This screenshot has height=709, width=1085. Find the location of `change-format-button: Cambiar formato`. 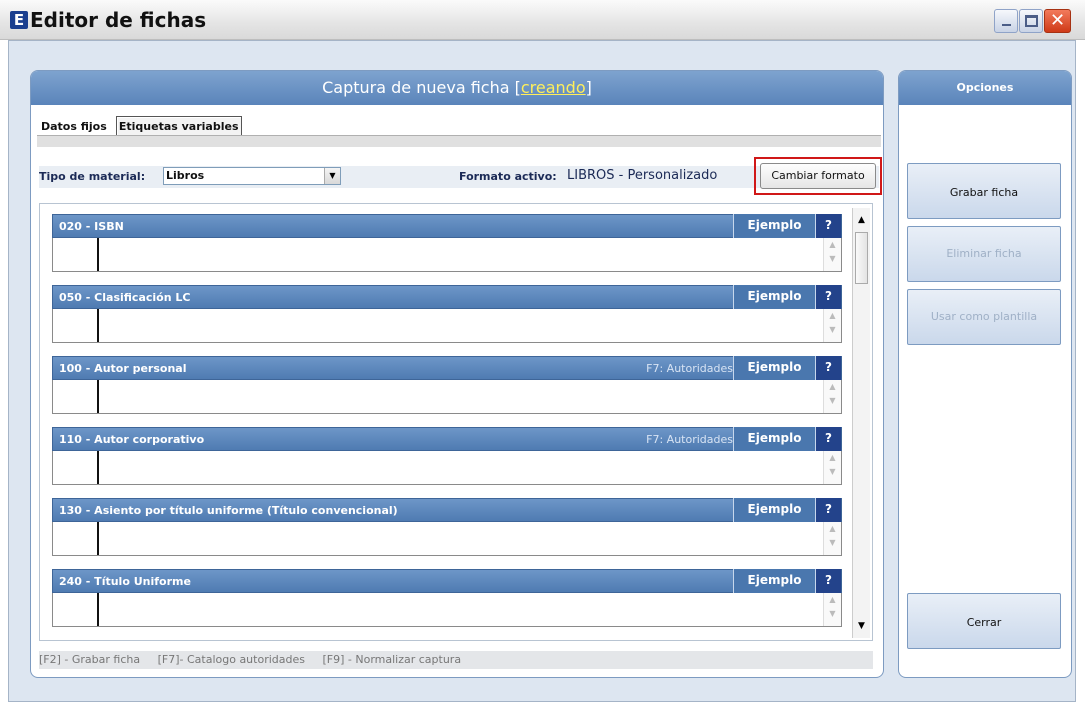

change-format-button: Cambiar formato is located at coordinates (818, 176).